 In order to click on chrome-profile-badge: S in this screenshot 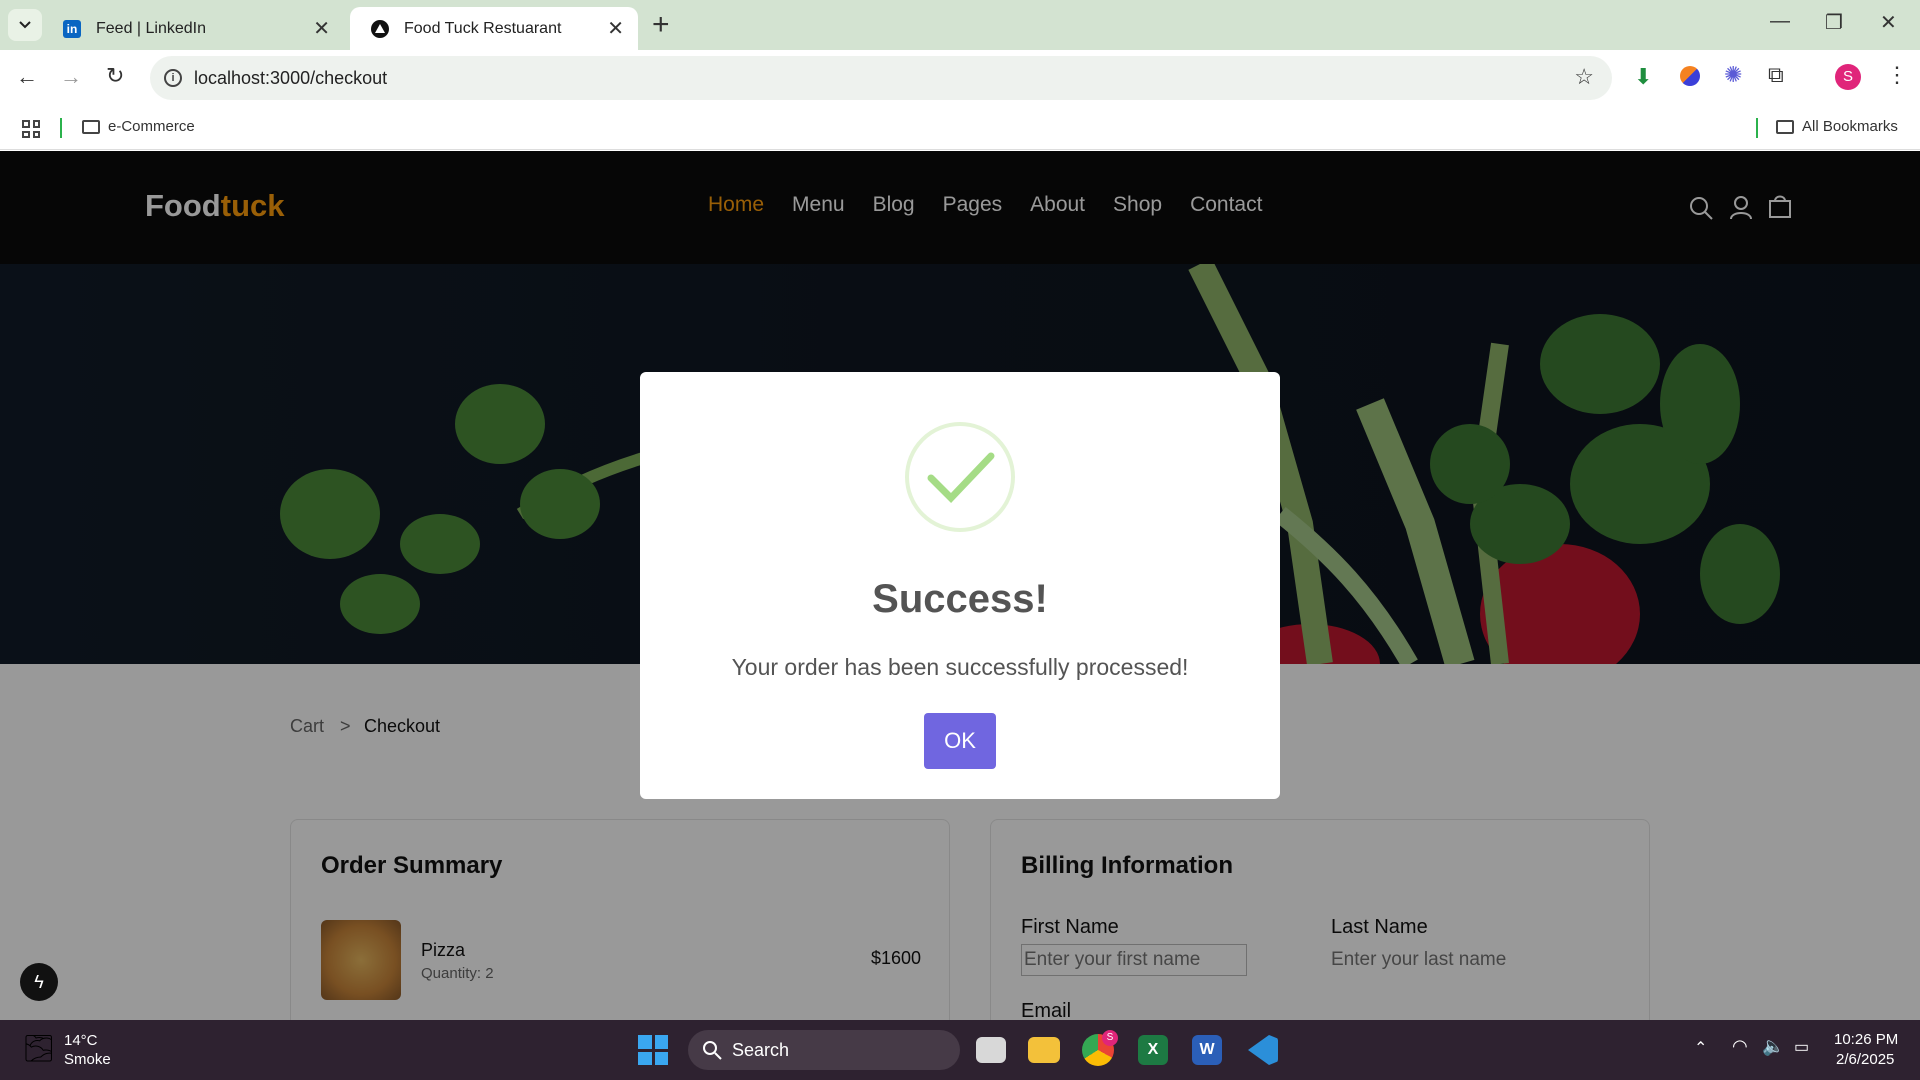, I will do `click(1110, 1038)`.